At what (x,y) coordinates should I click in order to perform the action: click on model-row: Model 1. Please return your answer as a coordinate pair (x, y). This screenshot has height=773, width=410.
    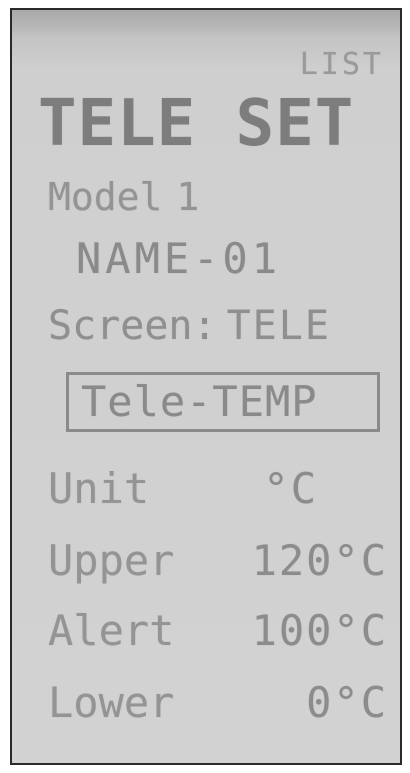
    Looking at the image, I should click on (123, 197).